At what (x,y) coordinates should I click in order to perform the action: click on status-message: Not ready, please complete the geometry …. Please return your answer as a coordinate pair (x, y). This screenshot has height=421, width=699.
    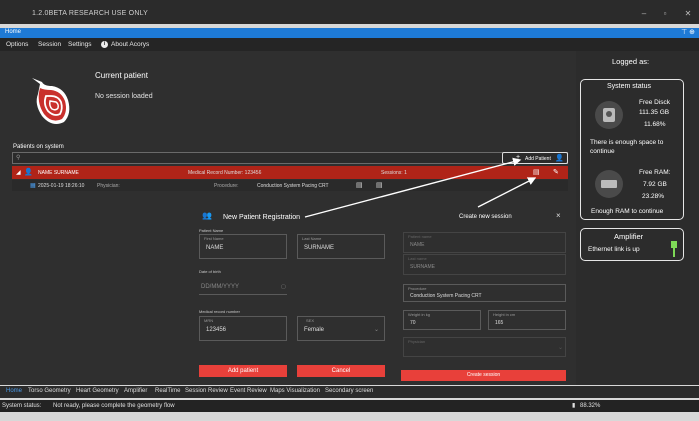
    Looking at the image, I should click on (114, 406).